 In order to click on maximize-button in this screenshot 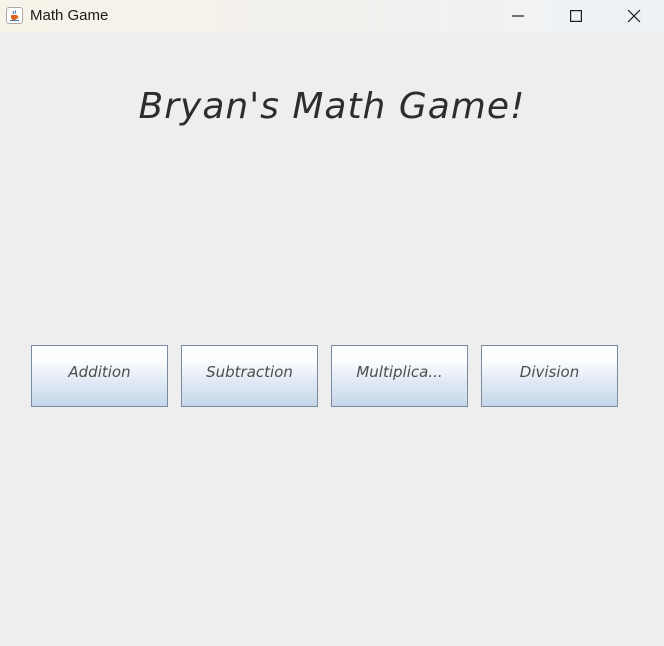, I will do `click(576, 16)`.